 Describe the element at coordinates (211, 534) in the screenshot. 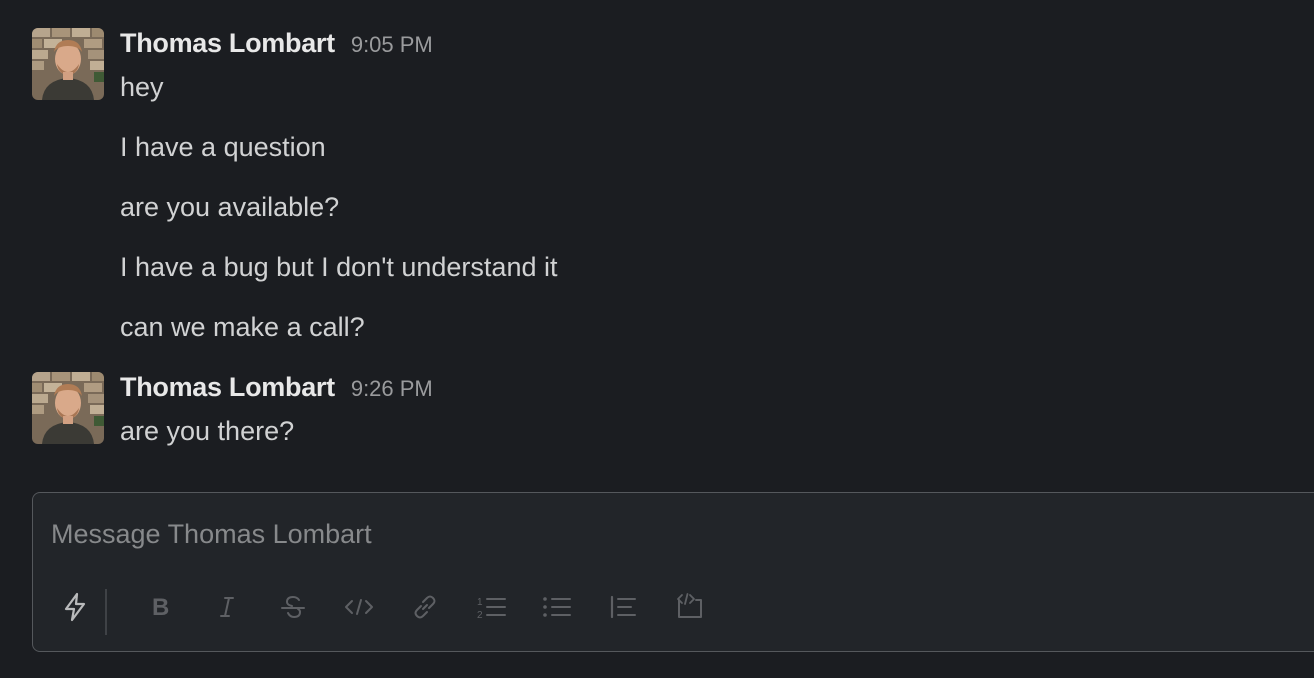

I see `message-input: Message Thomas Lombart` at that location.